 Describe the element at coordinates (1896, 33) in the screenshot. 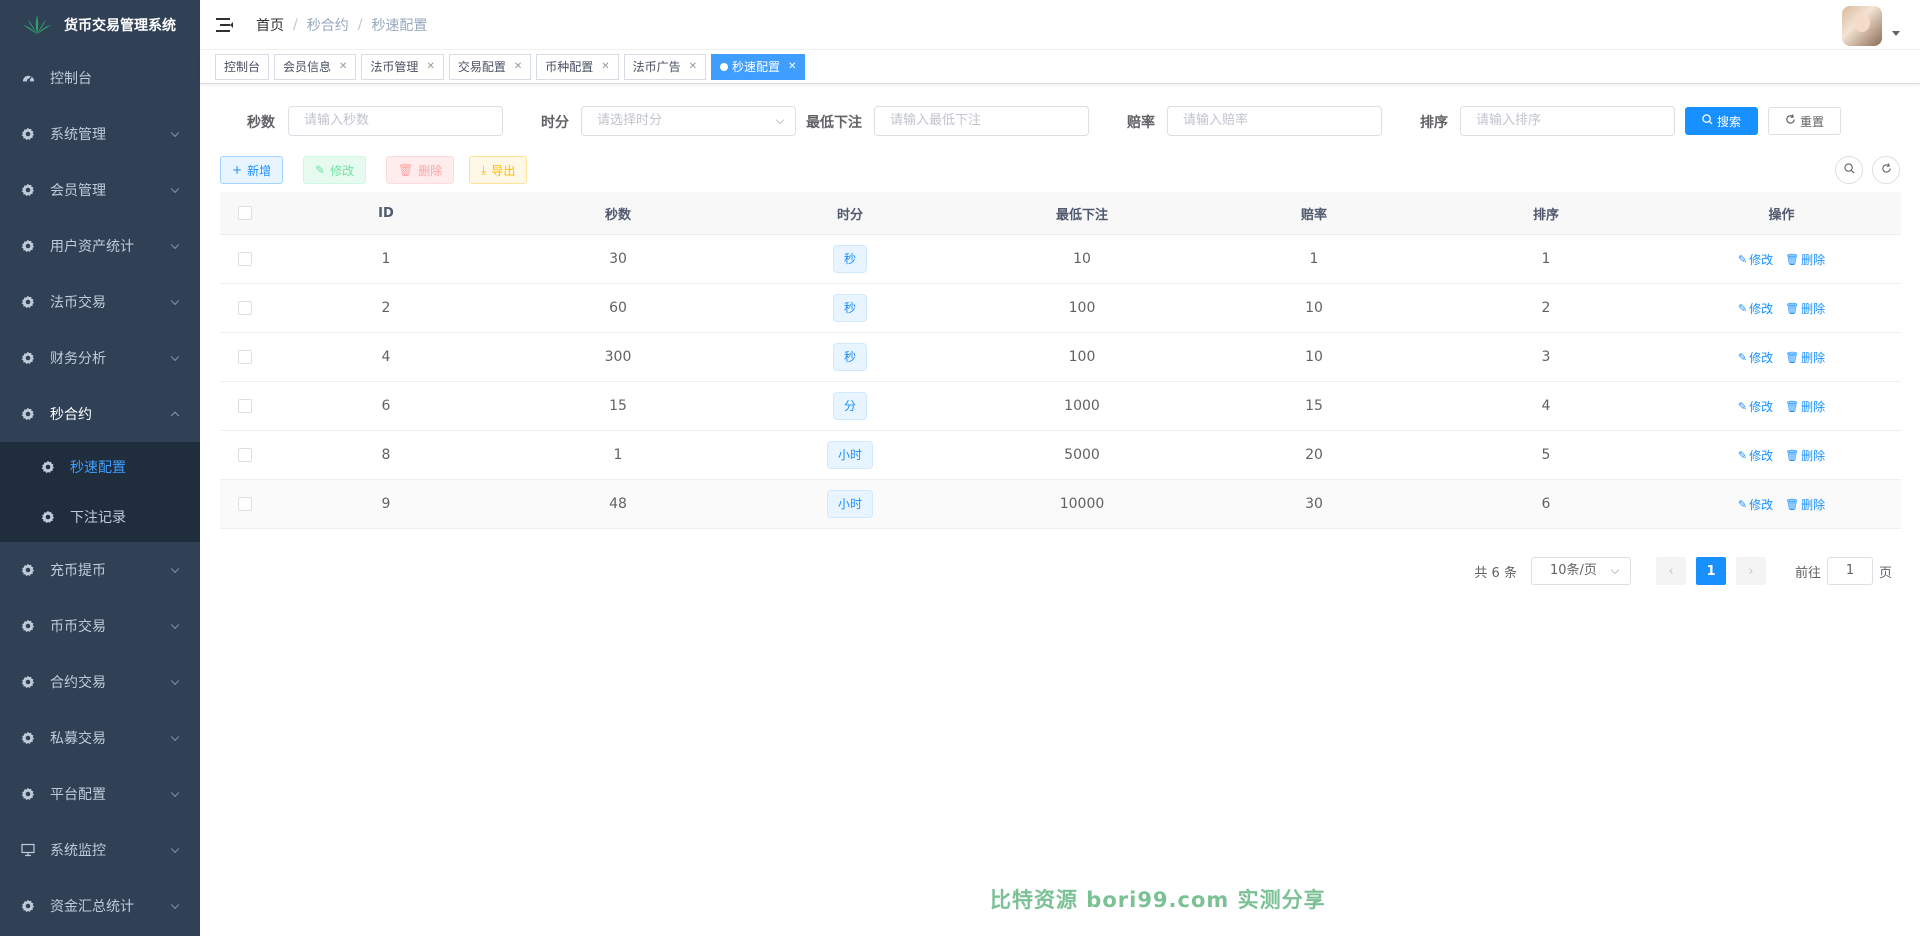

I see `caret-down-icon` at that location.